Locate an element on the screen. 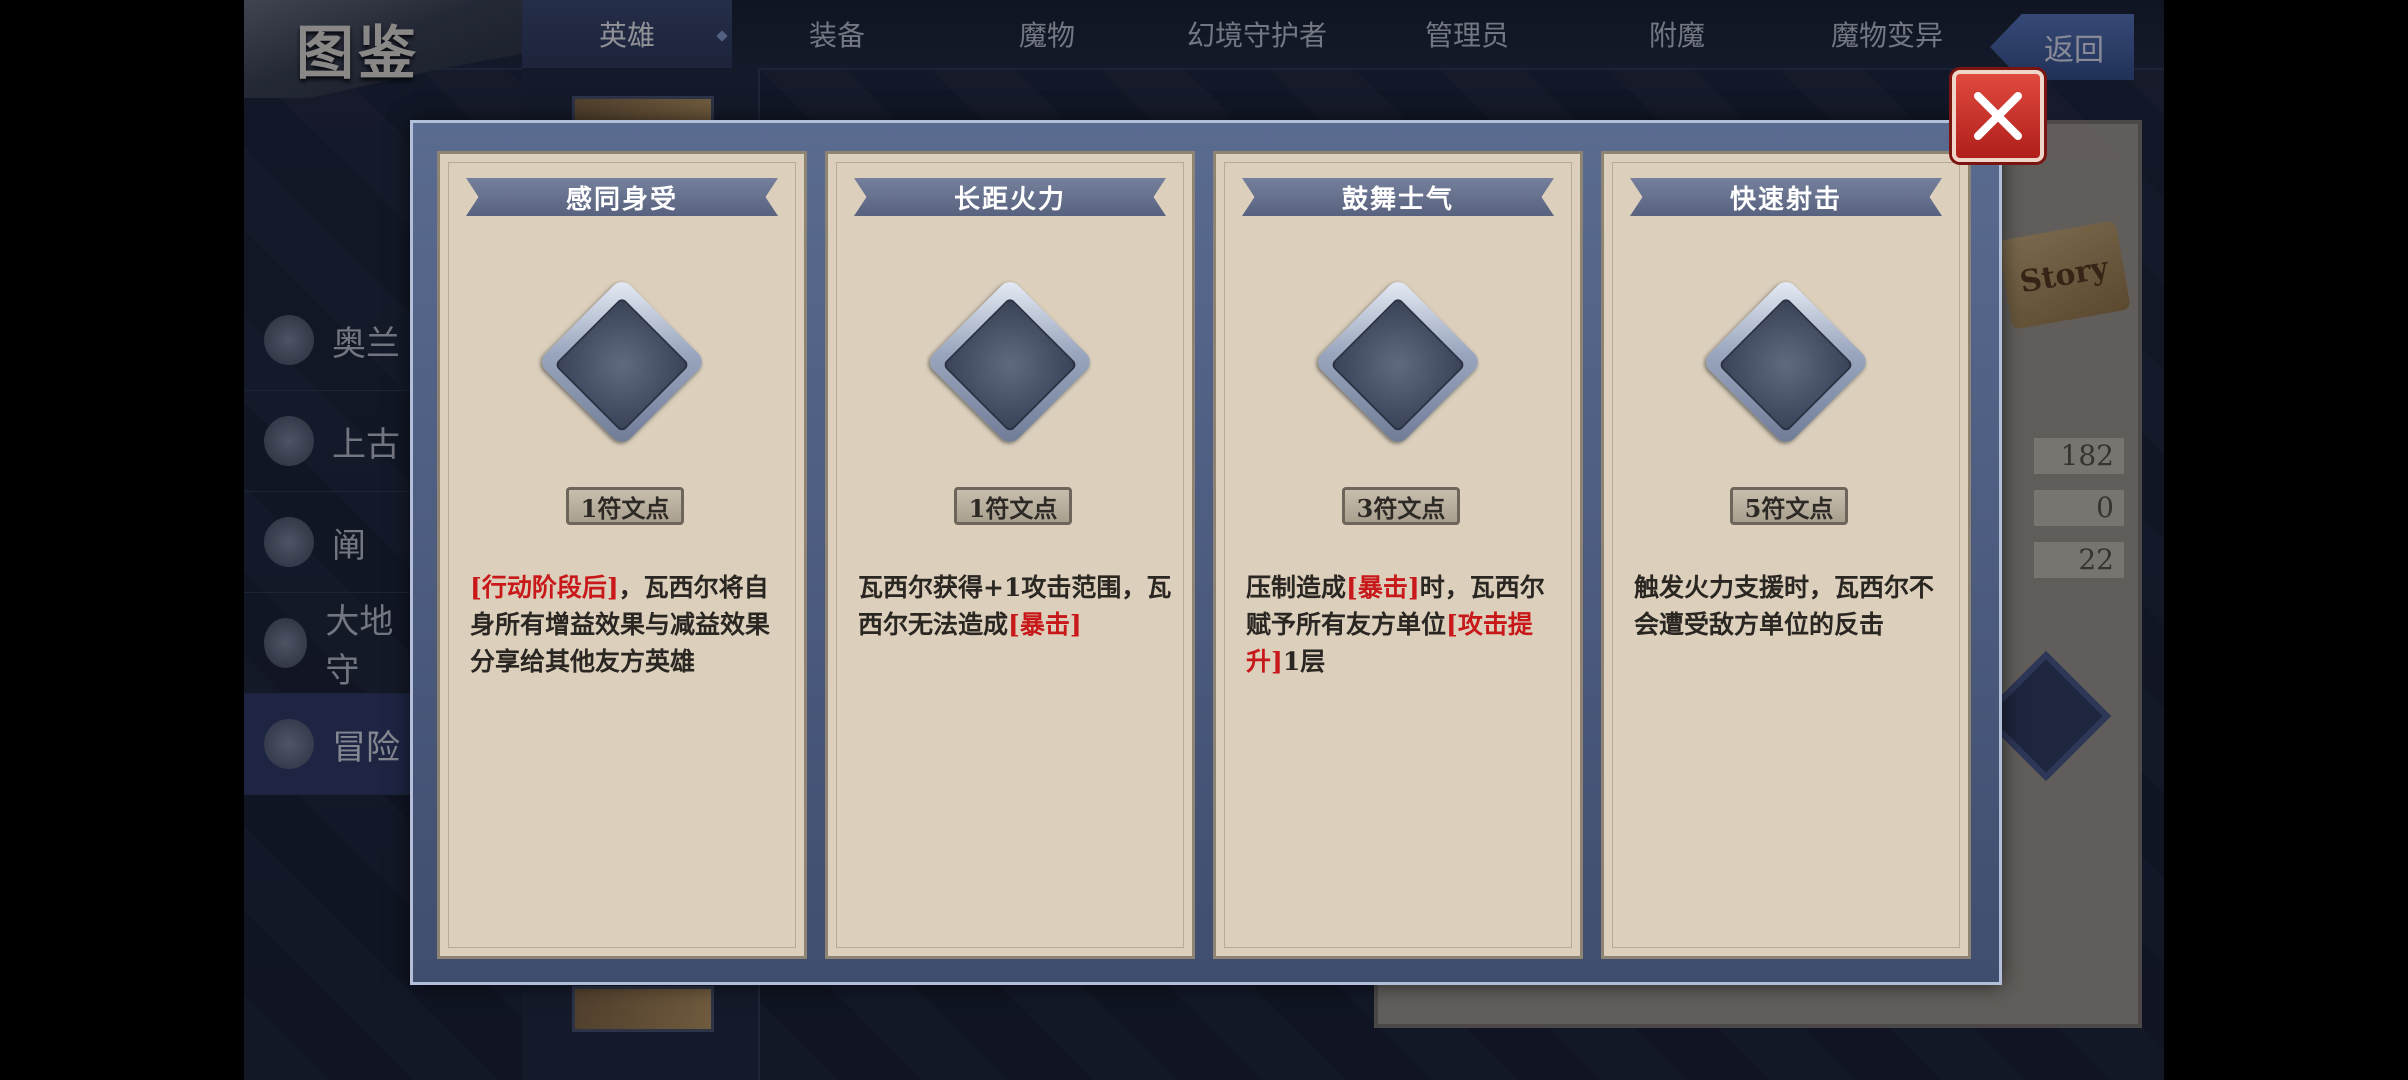  rune-cost: 5符文点 is located at coordinates (1789, 506).